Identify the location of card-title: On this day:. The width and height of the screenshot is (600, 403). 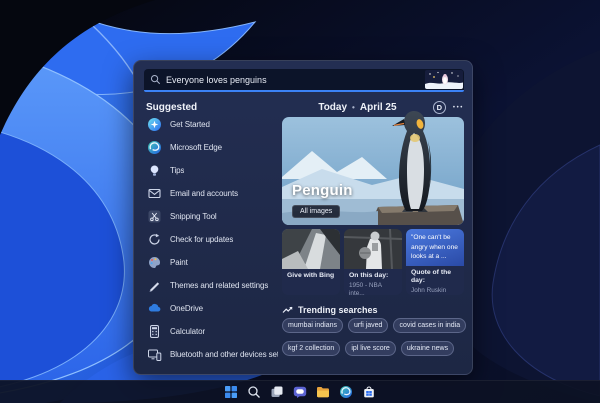
(369, 275).